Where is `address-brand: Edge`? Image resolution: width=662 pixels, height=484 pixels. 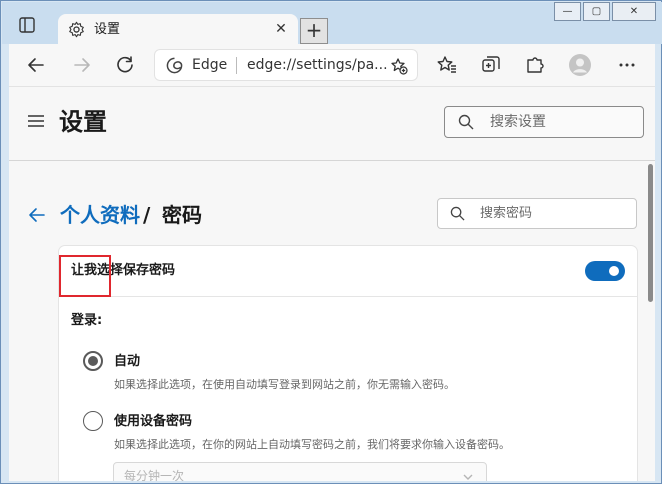 address-brand: Edge is located at coordinates (210, 65).